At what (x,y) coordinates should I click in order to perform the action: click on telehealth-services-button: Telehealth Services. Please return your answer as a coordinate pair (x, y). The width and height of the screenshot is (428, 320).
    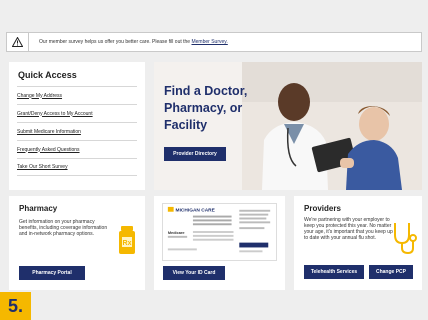
    Looking at the image, I should click on (334, 272).